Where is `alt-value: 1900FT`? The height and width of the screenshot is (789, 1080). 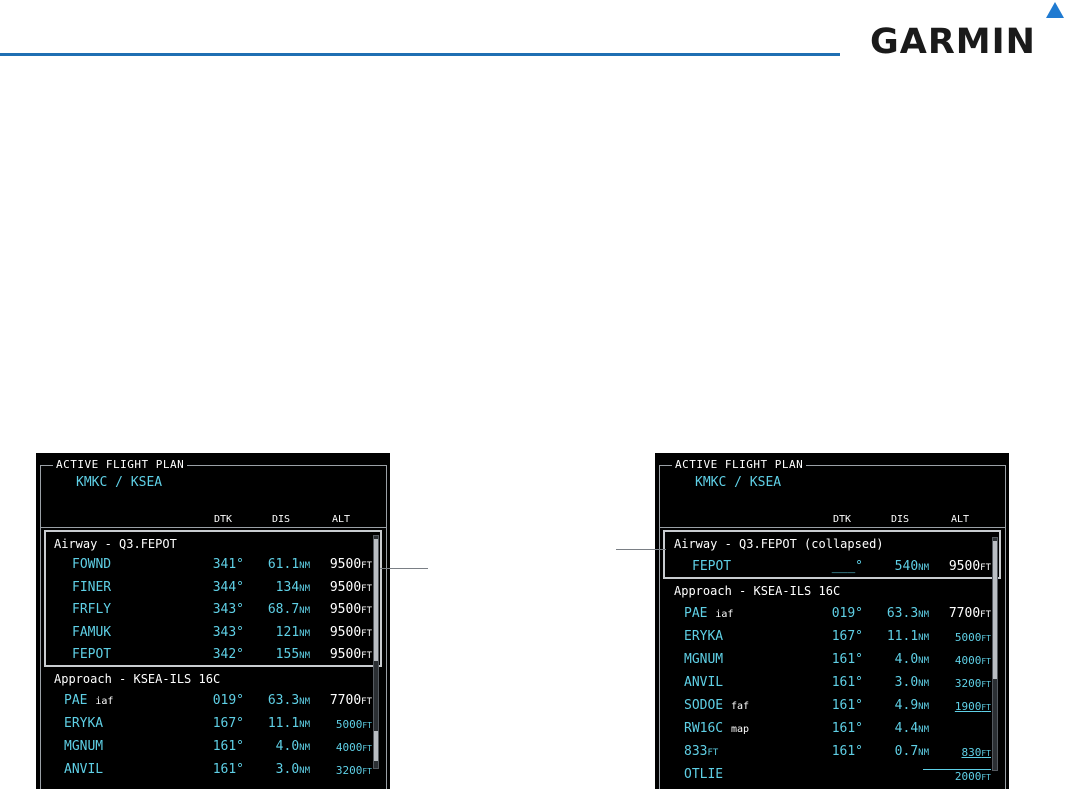
alt-value: 1900FT is located at coordinates (957, 706).